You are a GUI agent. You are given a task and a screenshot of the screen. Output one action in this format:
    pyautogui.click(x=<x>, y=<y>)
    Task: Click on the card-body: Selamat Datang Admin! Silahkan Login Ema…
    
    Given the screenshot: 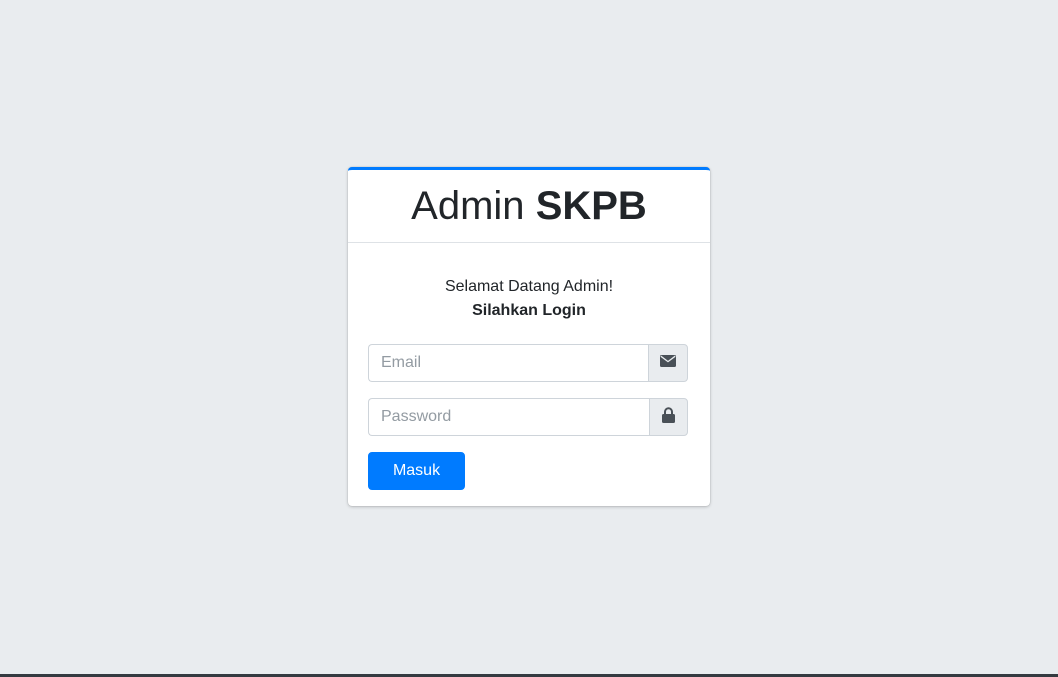 What is the action you would take?
    pyautogui.click(x=529, y=382)
    